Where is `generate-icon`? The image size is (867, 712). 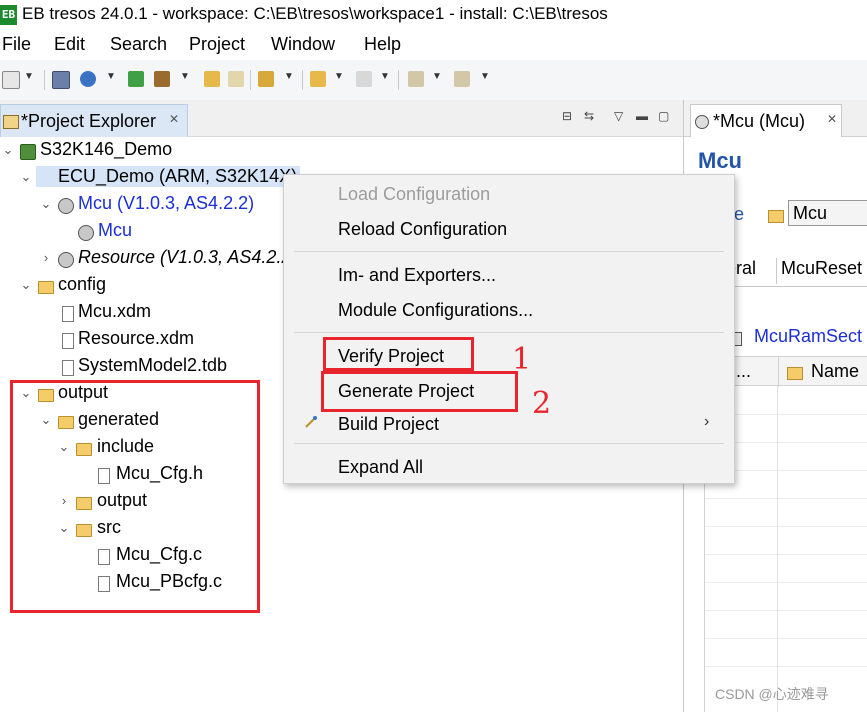 generate-icon is located at coordinates (162, 79).